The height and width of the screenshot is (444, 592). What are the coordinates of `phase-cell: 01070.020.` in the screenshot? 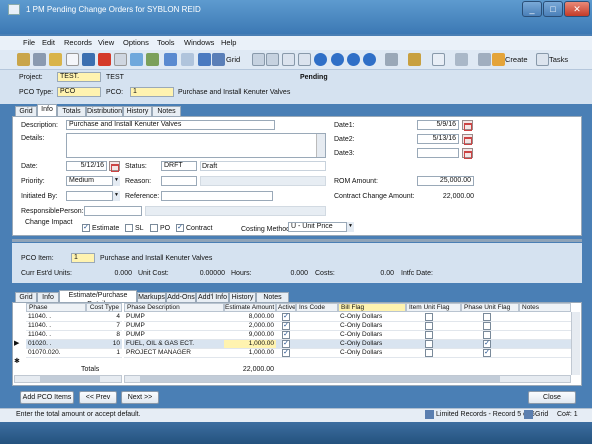 It's located at (56, 353).